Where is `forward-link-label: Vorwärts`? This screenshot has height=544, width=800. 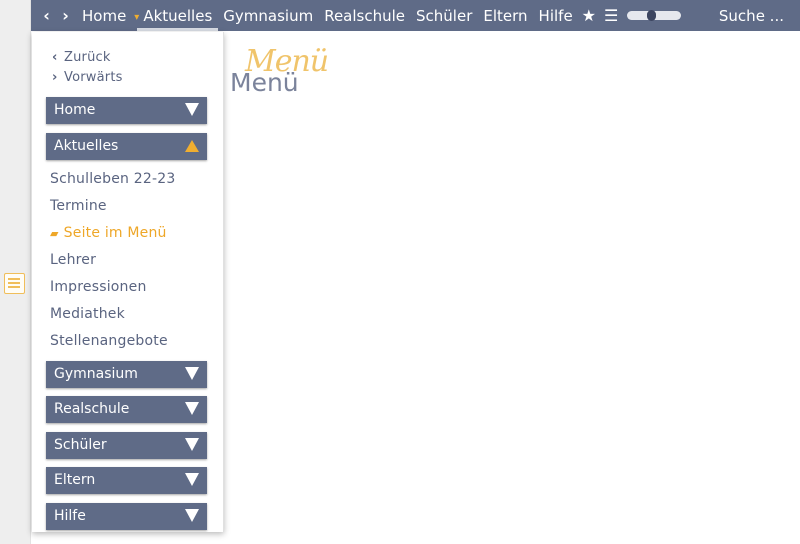
forward-link-label: Vorwärts is located at coordinates (93, 77).